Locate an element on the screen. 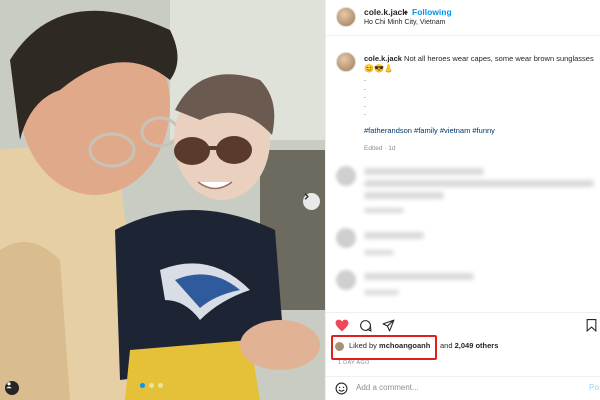 This screenshot has height=400, width=600. heart-icon is located at coordinates (342, 325).